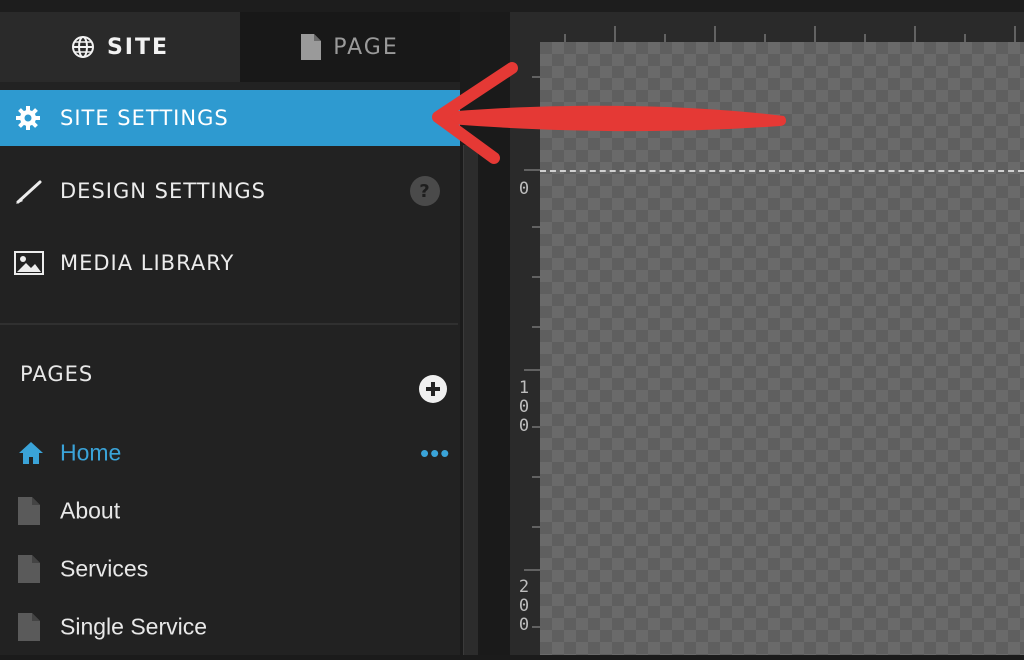 Image resolution: width=1024 pixels, height=660 pixels. Describe the element at coordinates (29, 191) in the screenshot. I see `brush-icon` at that location.